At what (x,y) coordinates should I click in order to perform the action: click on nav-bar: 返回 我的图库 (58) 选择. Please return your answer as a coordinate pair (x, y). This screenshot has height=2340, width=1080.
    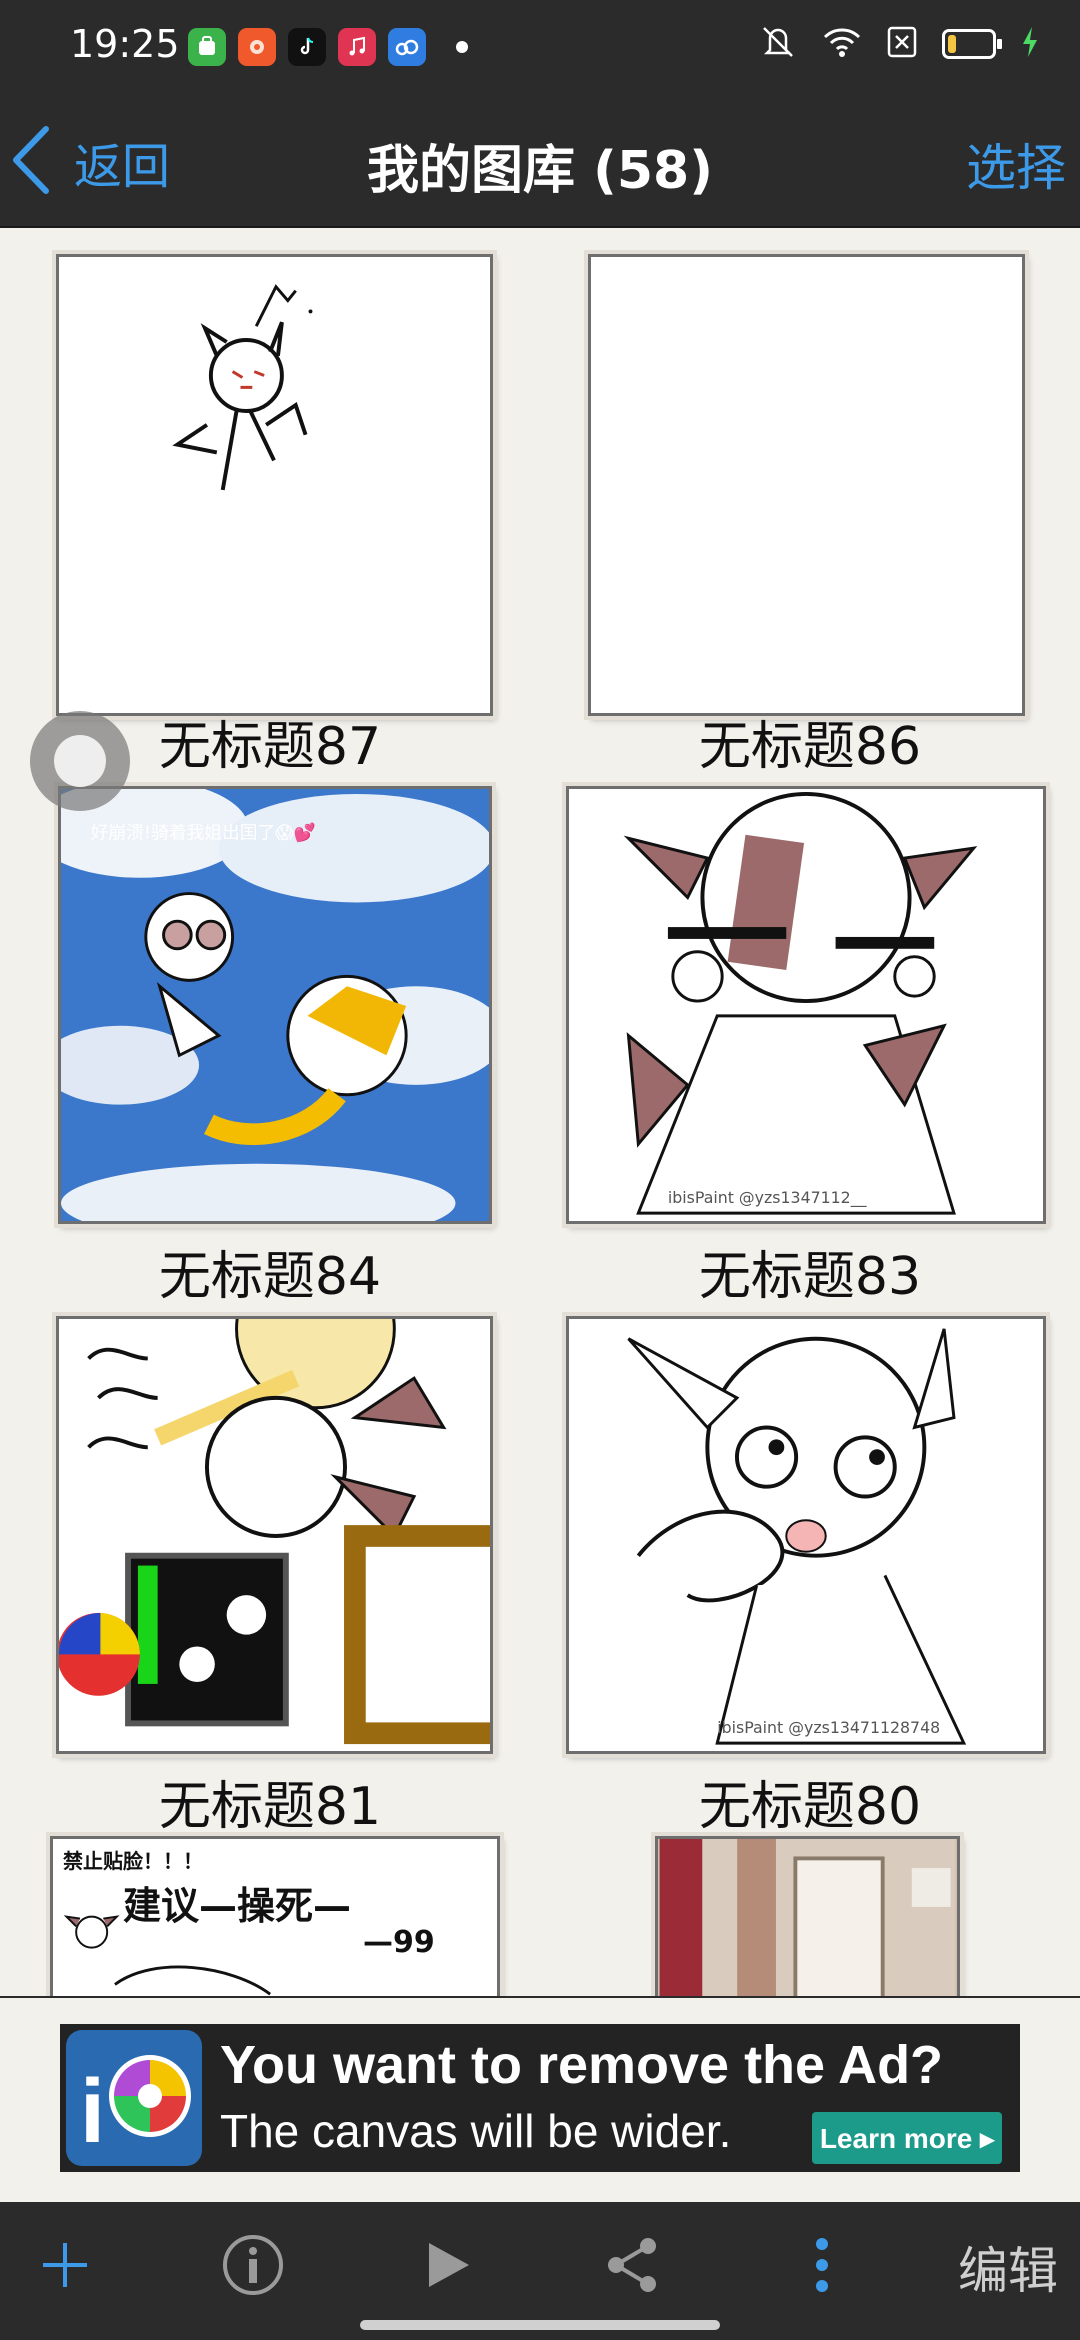
    Looking at the image, I should click on (540, 164).